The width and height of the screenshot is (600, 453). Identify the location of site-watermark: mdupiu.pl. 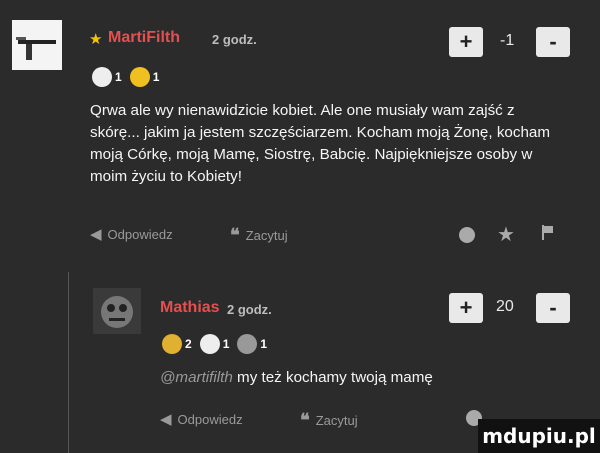
(539, 436).